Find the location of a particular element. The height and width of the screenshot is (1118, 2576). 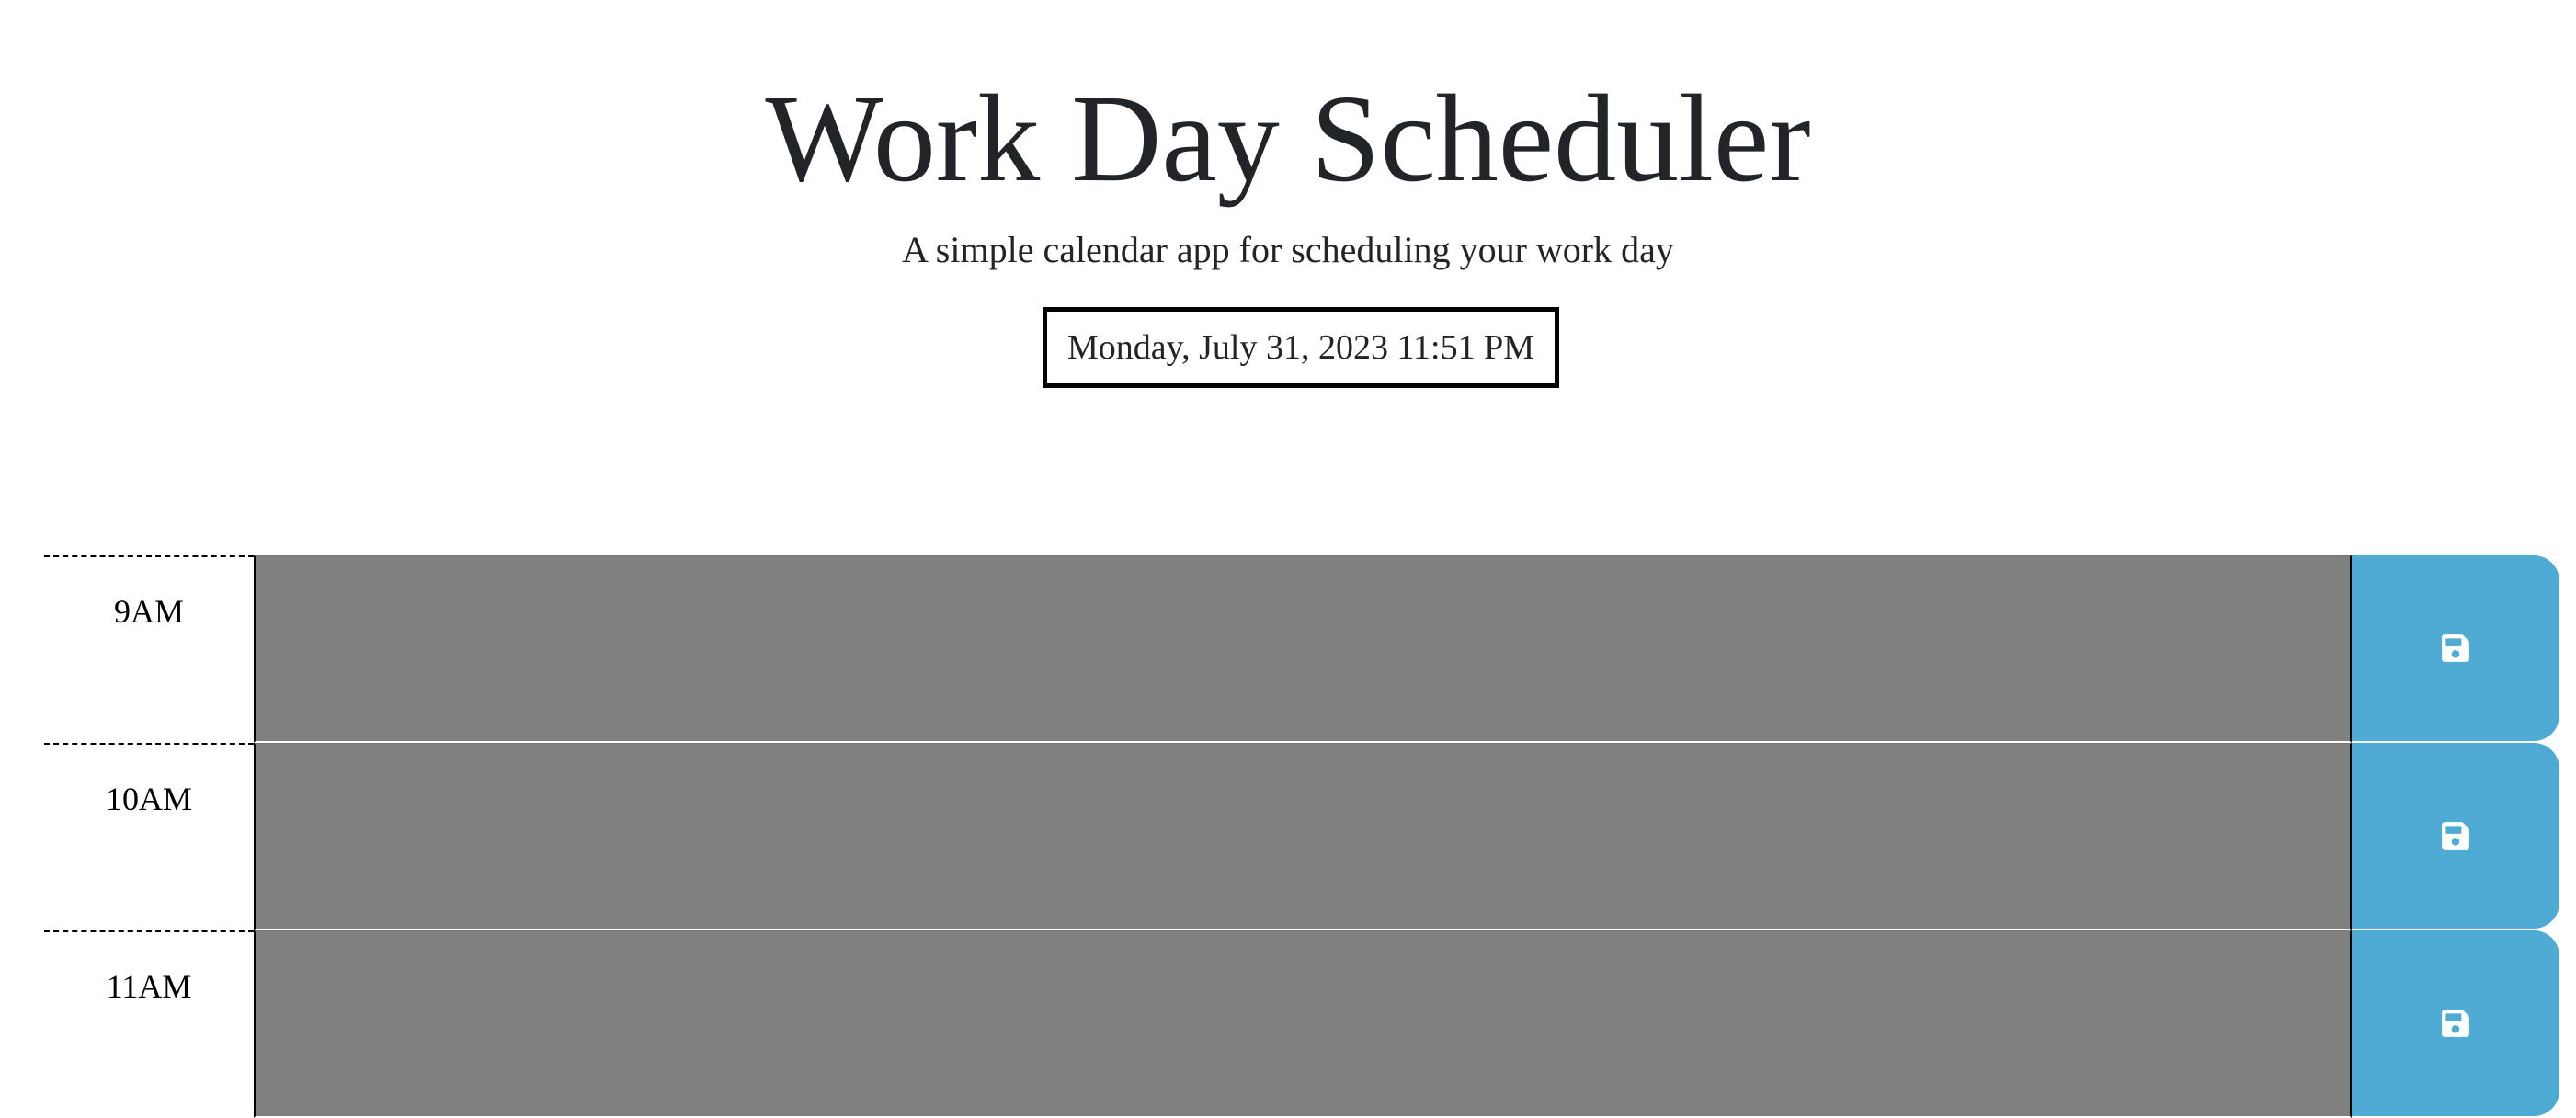

page-title: Work Day Scheduler is located at coordinates (1288, 139).